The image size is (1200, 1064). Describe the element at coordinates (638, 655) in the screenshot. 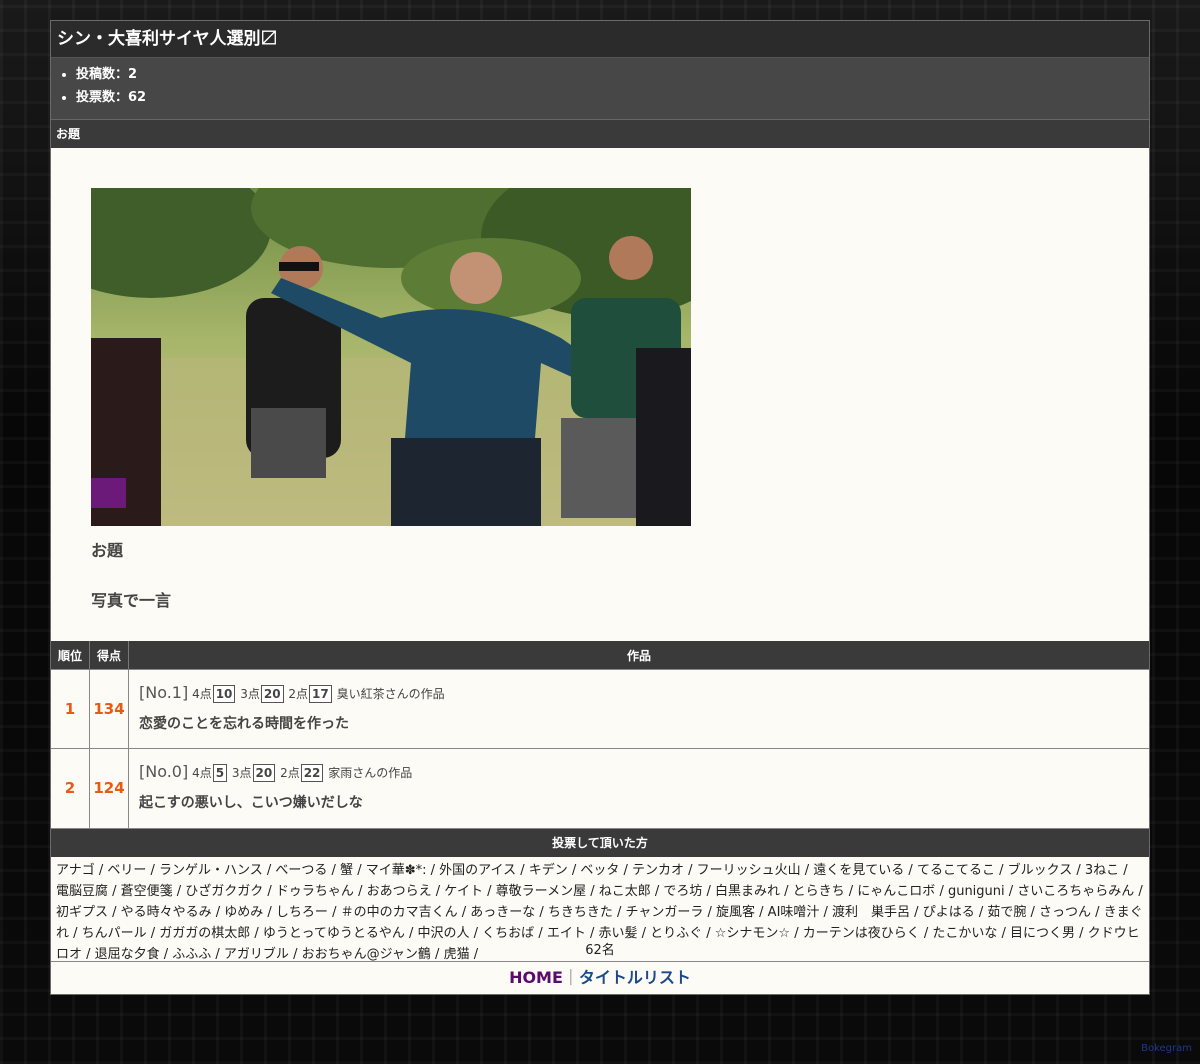

I see `work-column-header: 作品` at that location.